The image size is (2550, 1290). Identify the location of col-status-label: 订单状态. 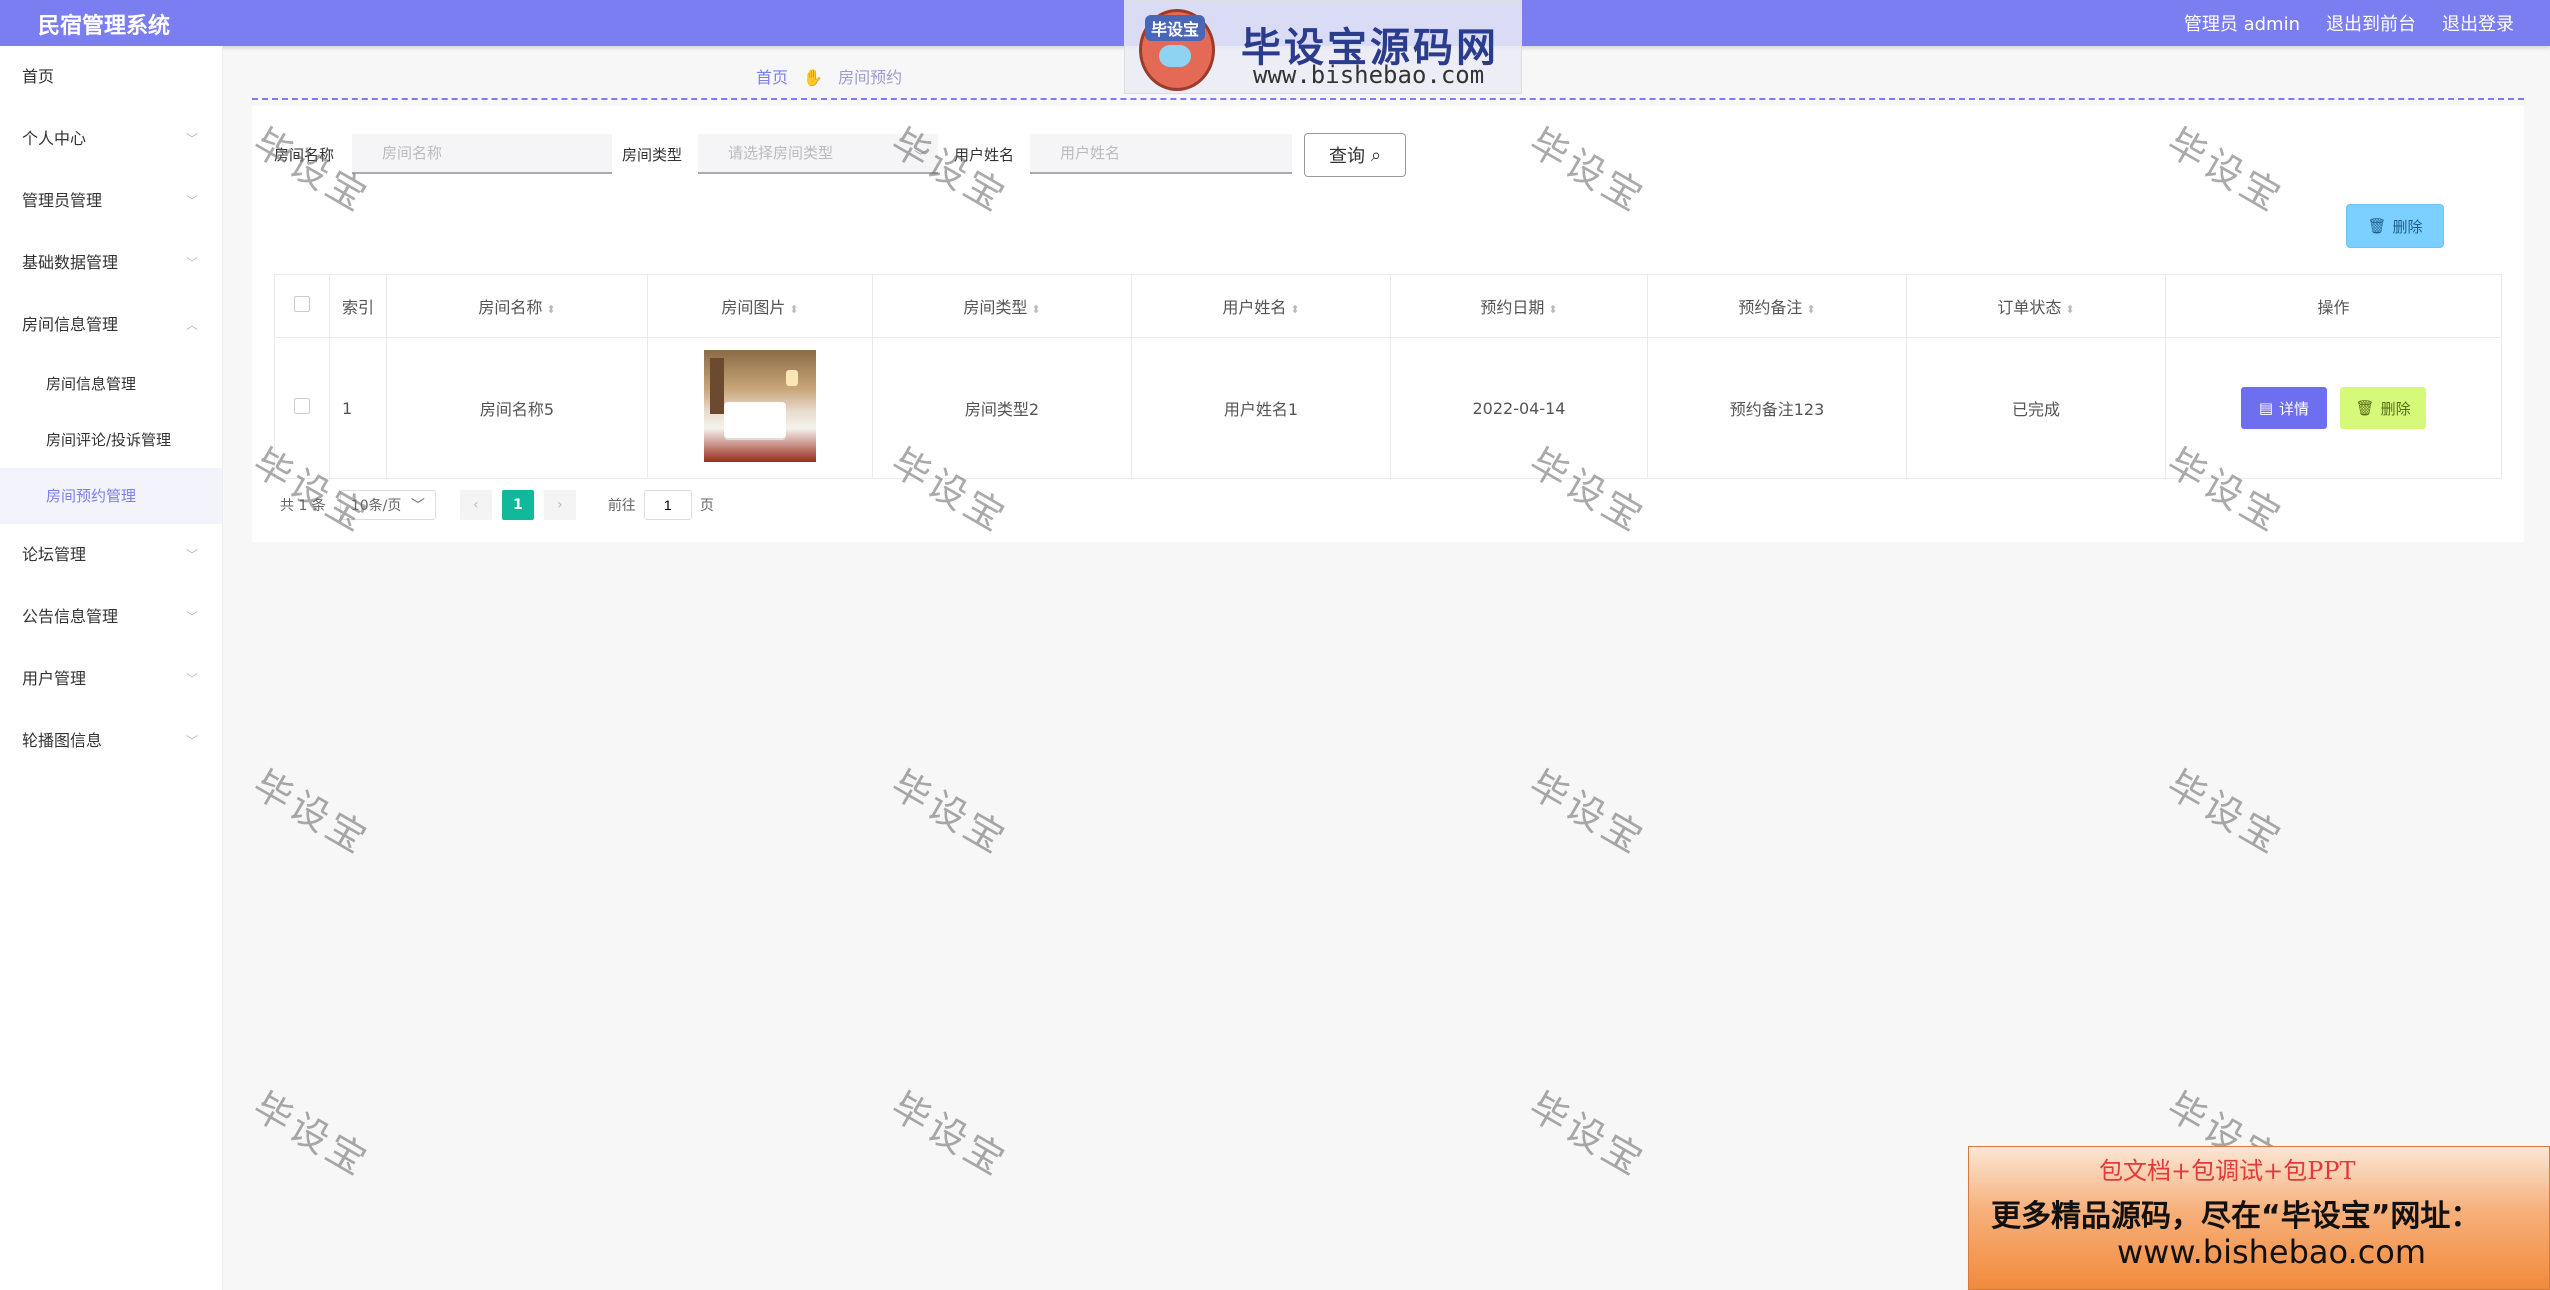
(2029, 307).